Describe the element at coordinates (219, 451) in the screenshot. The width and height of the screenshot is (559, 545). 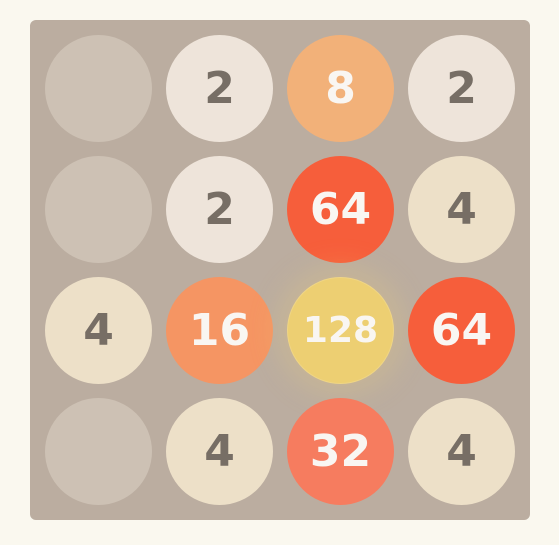
I see `tile-r3-c1: 4` at that location.